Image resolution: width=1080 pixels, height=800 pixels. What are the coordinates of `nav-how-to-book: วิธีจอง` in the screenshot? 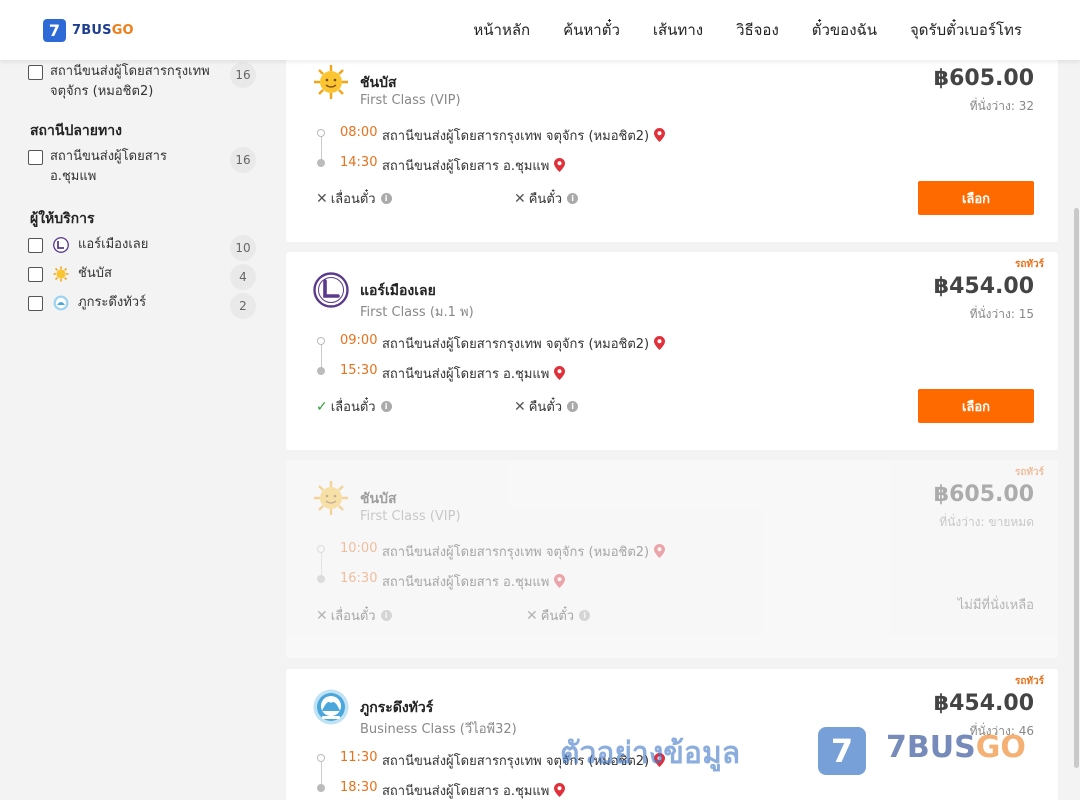 It's located at (757, 30).